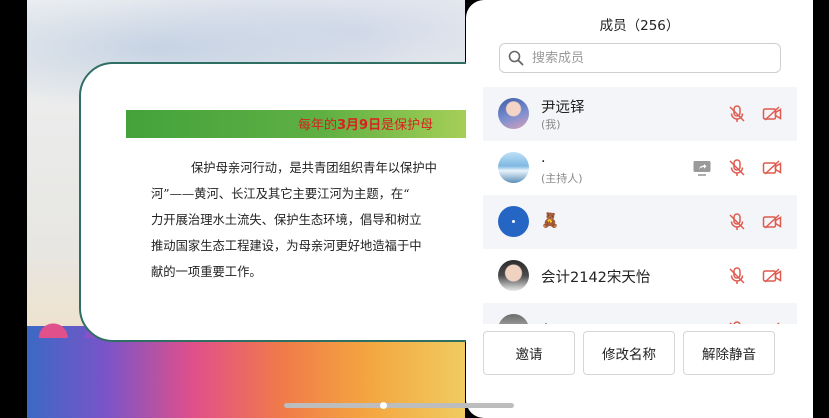 The height and width of the screenshot is (418, 829). Describe the element at coordinates (280, 194) in the screenshot. I see `slide-body-line: 河”——黄河、长江及其它主要江河为主题，在“` at that location.